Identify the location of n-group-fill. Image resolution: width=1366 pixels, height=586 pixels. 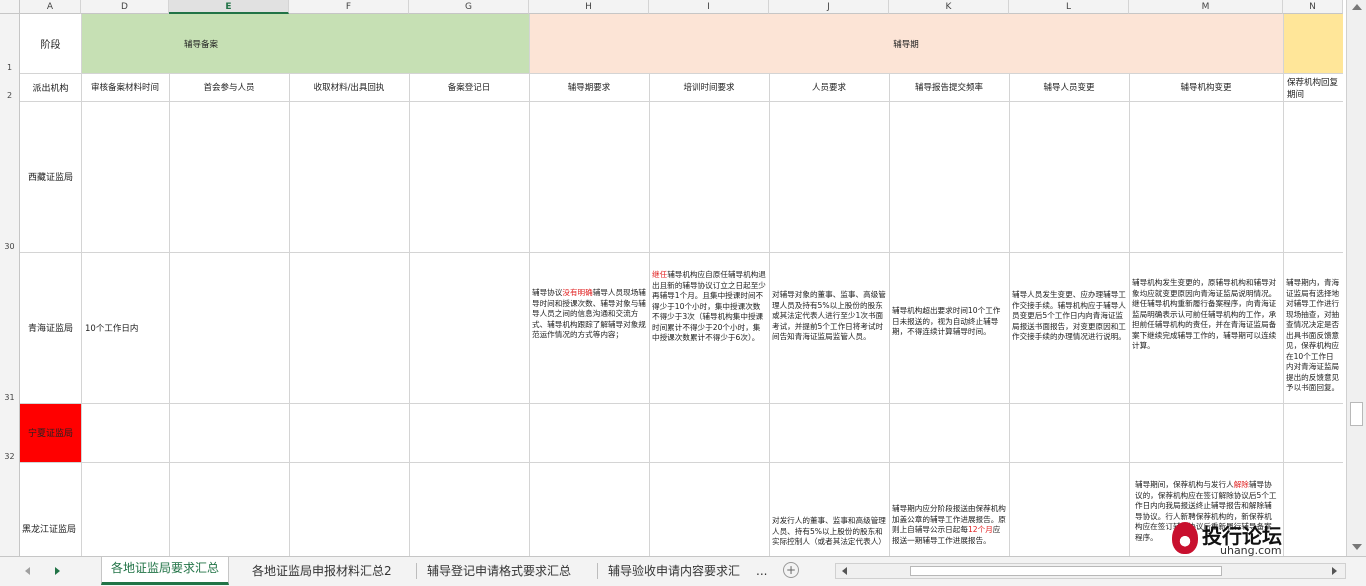
(1313, 43).